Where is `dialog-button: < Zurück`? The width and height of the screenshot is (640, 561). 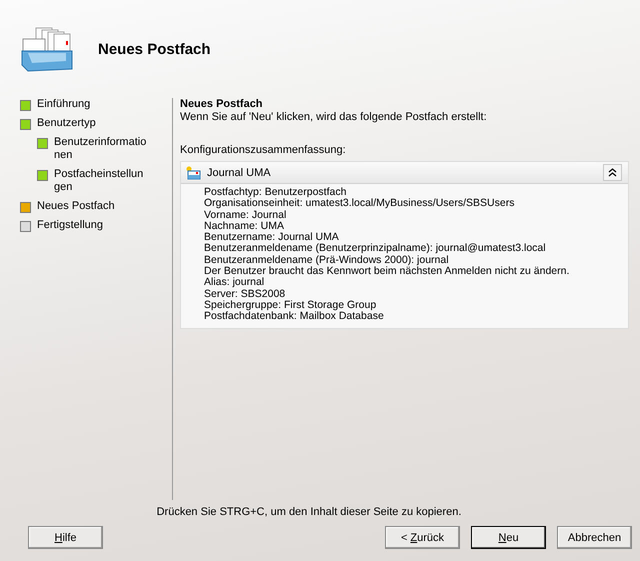 dialog-button: < Zurück is located at coordinates (422, 537).